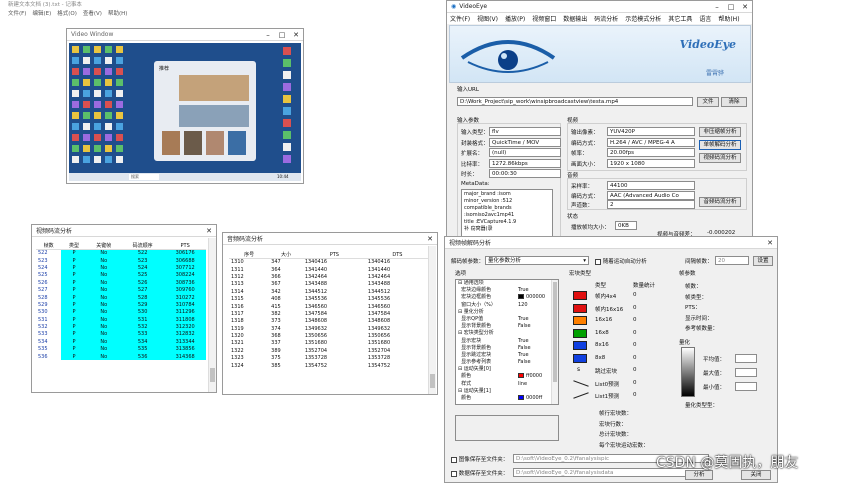 The width and height of the screenshot is (865, 483). I want to click on tree-item: 颜色 ff0000, so click(508, 376).